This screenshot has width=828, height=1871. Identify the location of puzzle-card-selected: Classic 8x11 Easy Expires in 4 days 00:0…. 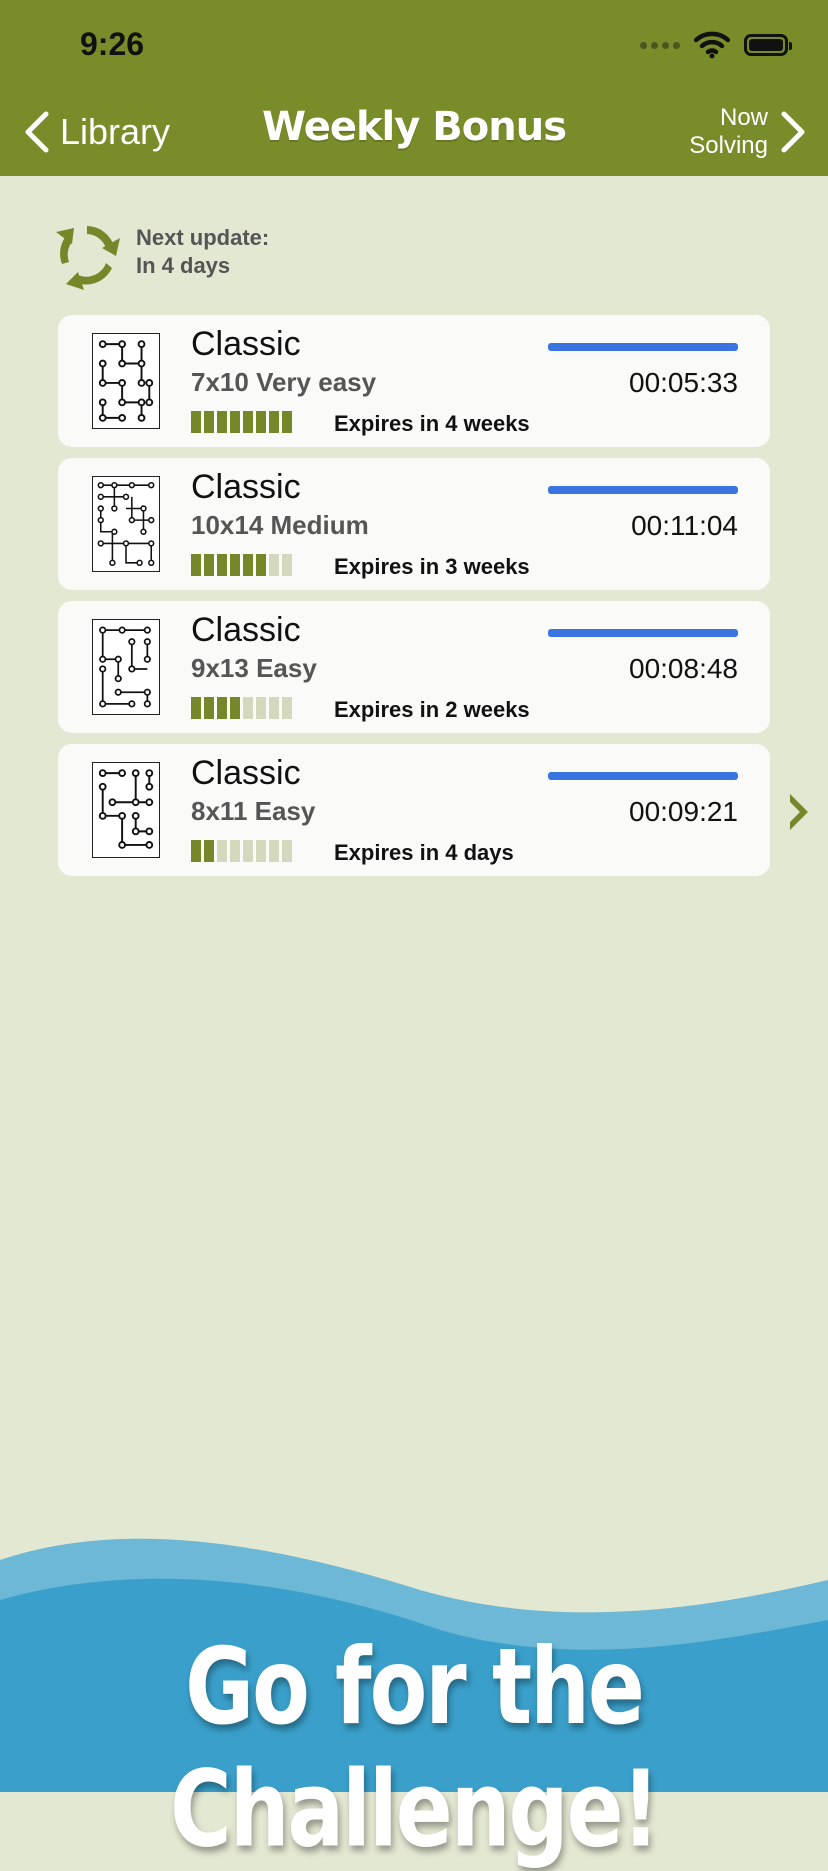
(414, 810).